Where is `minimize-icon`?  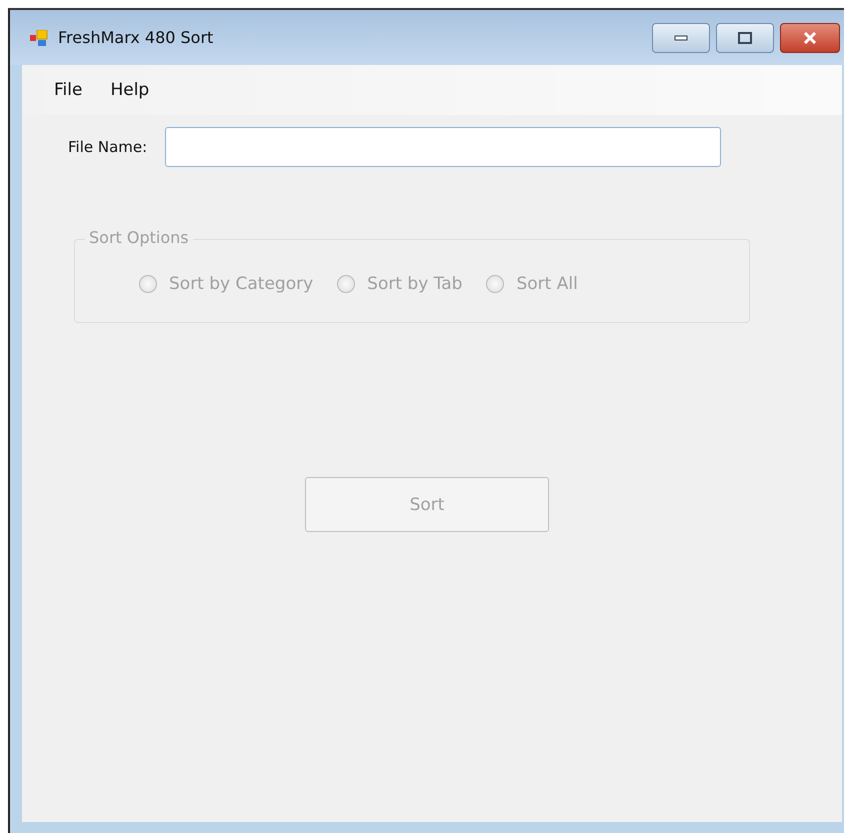
minimize-icon is located at coordinates (681, 37).